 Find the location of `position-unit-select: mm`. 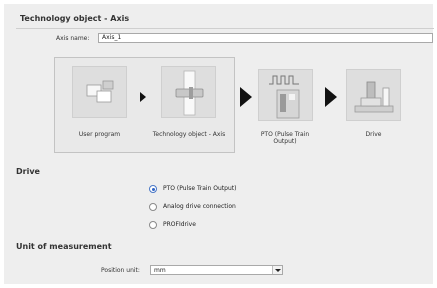

position-unit-select: mm is located at coordinates (216, 270).